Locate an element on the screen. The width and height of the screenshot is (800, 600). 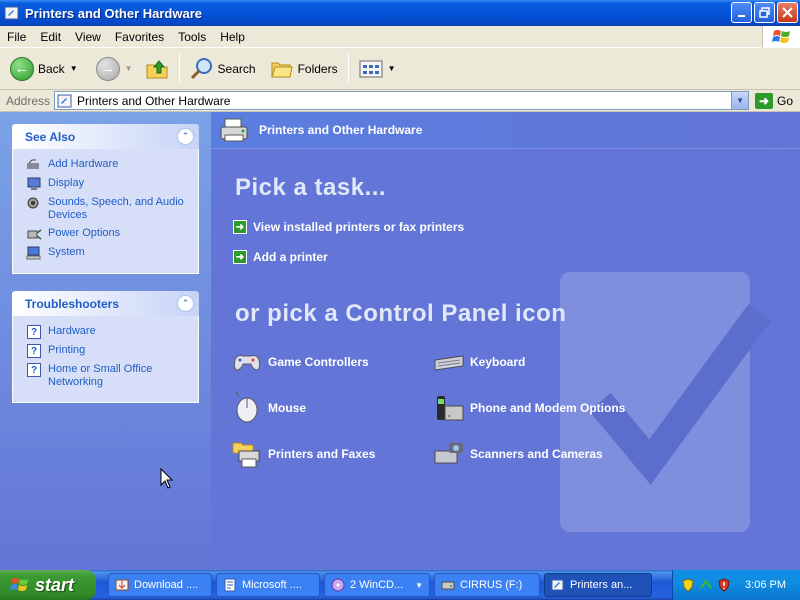
cp-game-controllers: Game Controllers is located at coordinates (300, 362).